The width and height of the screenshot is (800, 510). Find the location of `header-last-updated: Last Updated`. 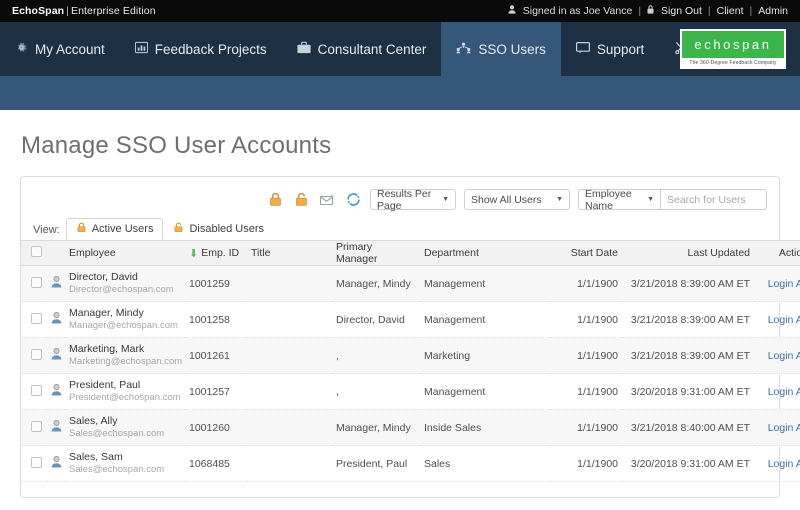

header-last-updated: Last Updated is located at coordinates (688, 253).